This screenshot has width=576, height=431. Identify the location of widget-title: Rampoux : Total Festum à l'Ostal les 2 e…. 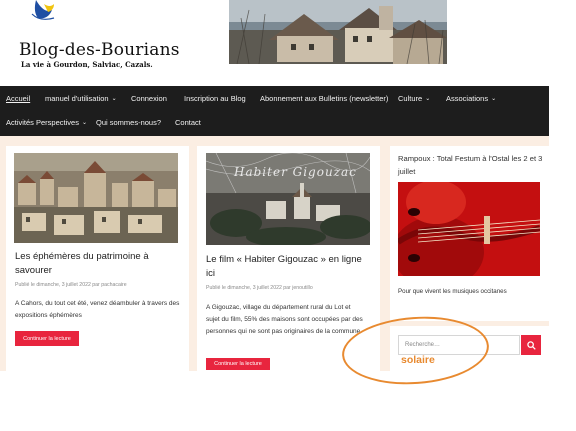
(471, 165).